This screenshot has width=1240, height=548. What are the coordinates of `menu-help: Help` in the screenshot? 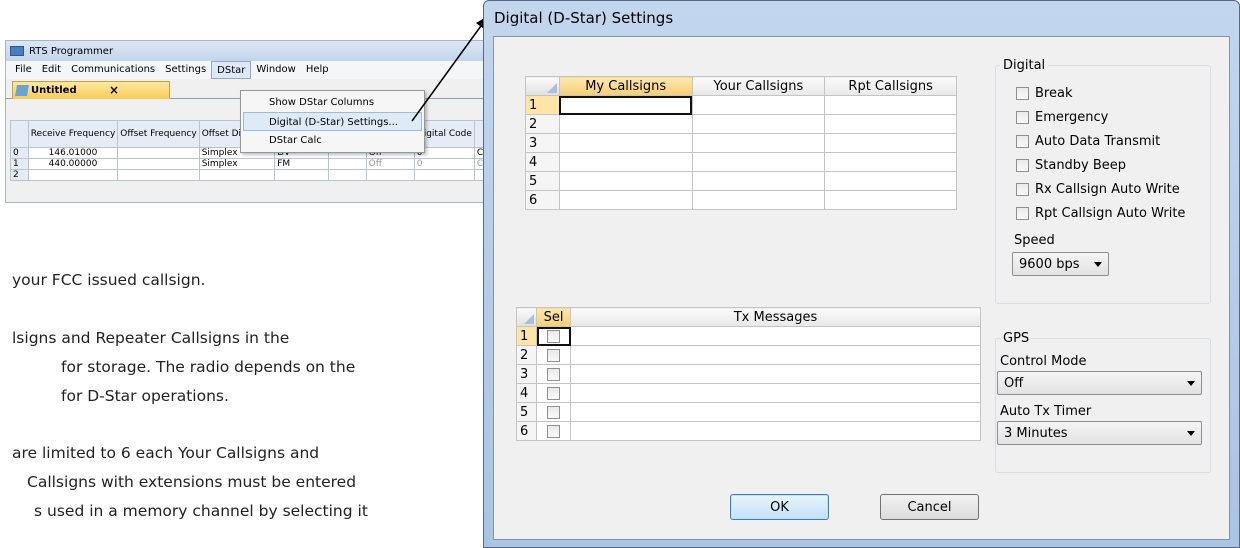 It's located at (317, 70).